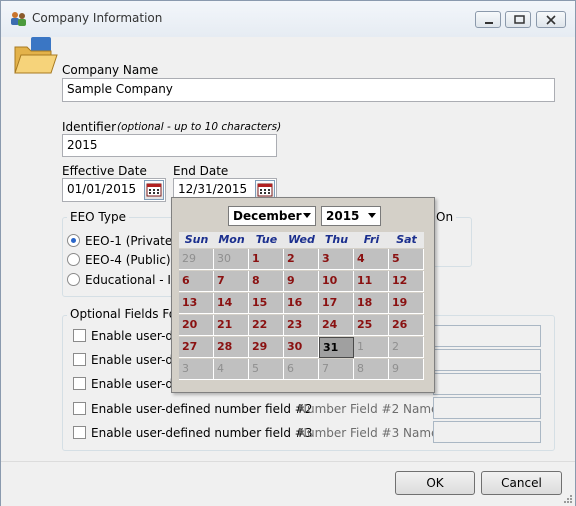  What do you see at coordinates (119, 260) in the screenshot?
I see `eeo-4-public-radio: EEO-4 (Public)` at bounding box center [119, 260].